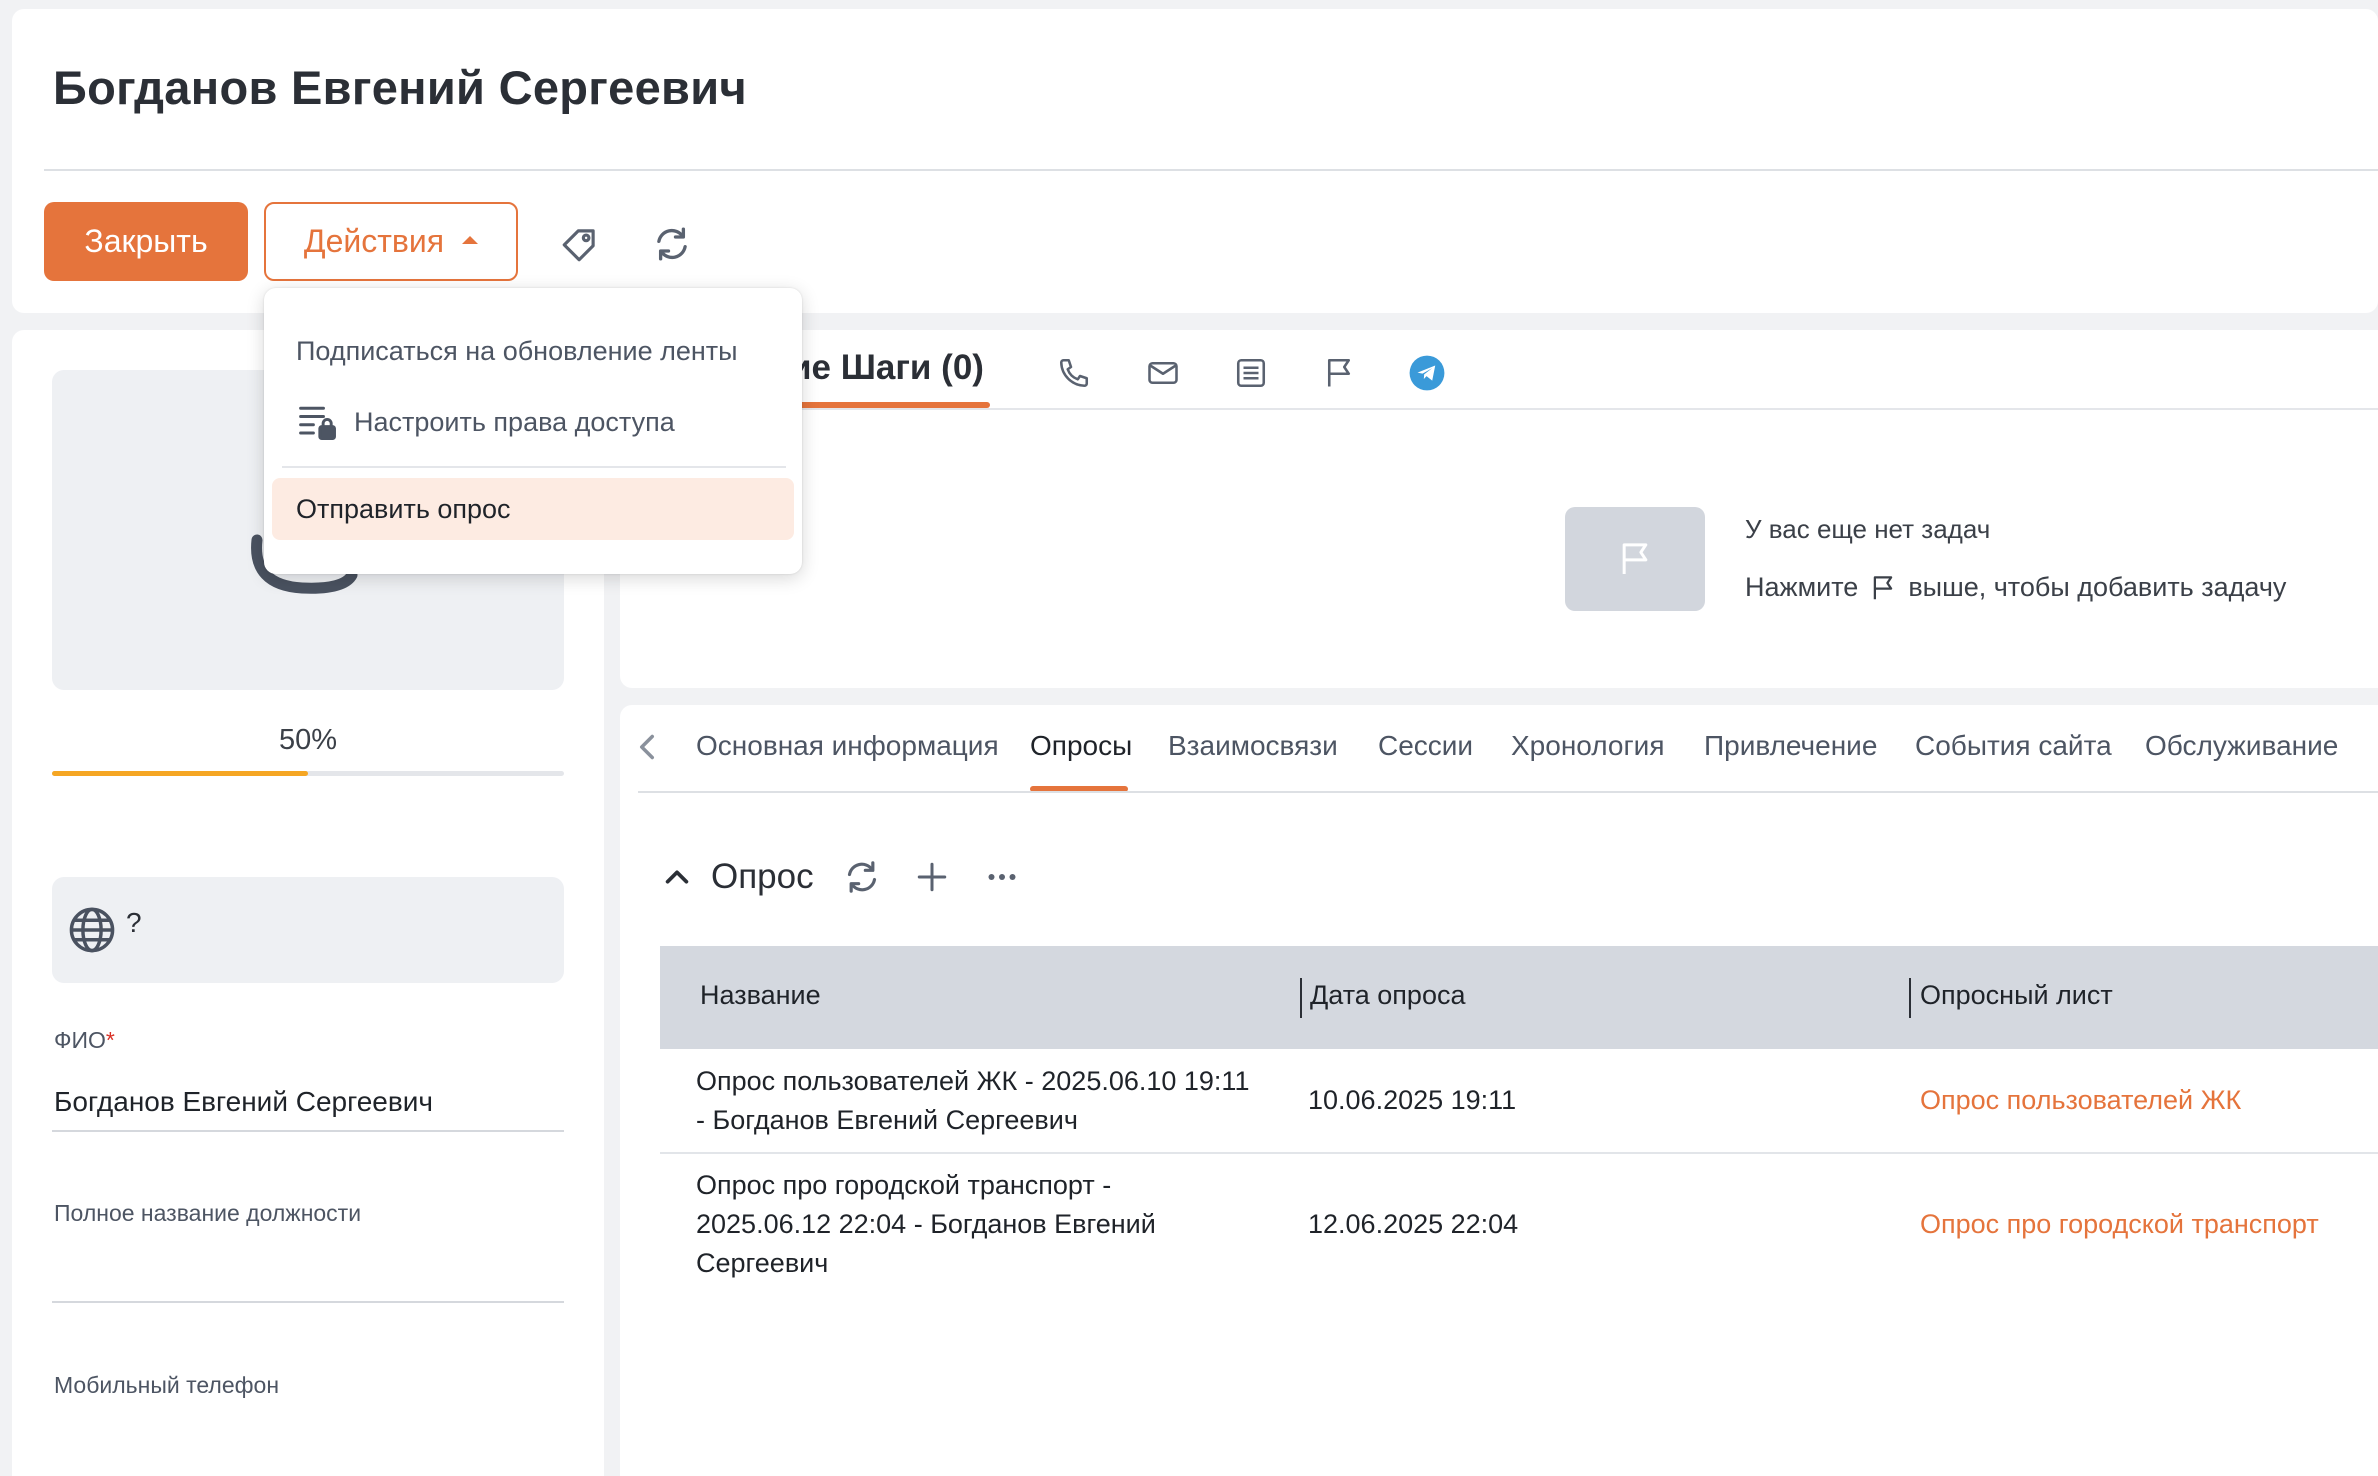 The height and width of the screenshot is (1476, 2378). I want to click on tab-engagement: Привлечение, so click(1790, 746).